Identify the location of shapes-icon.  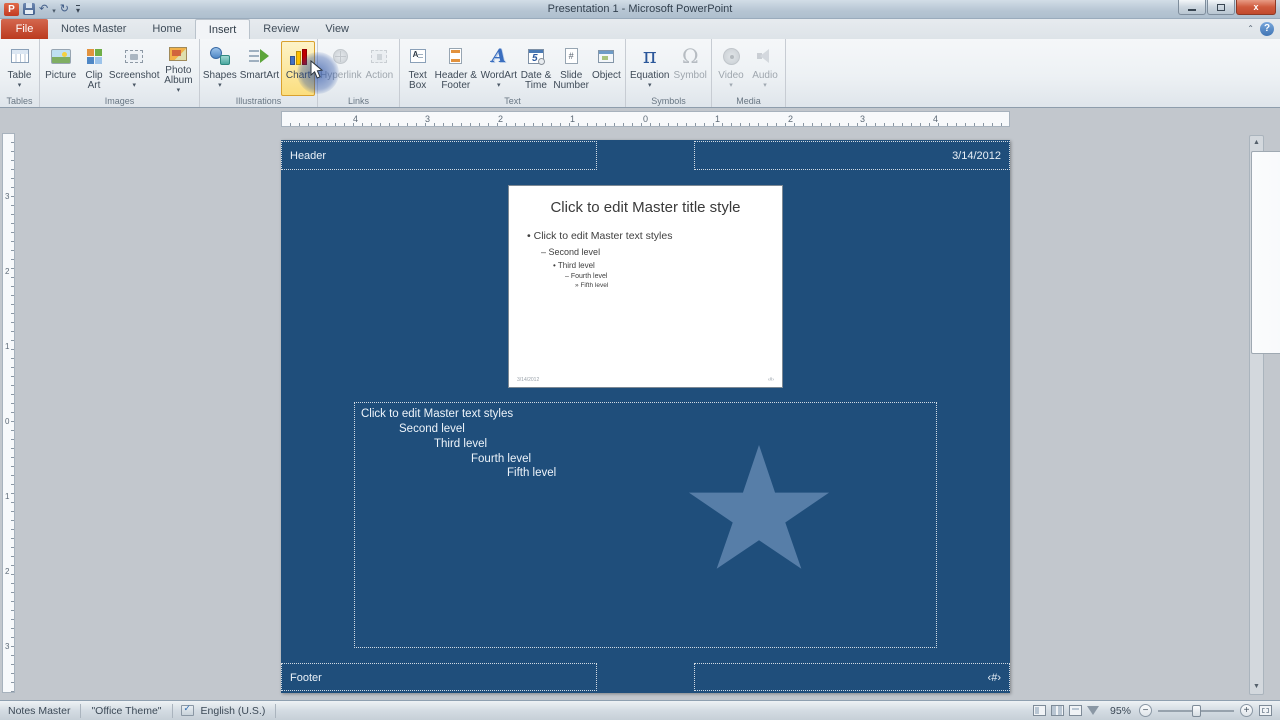
(219, 56).